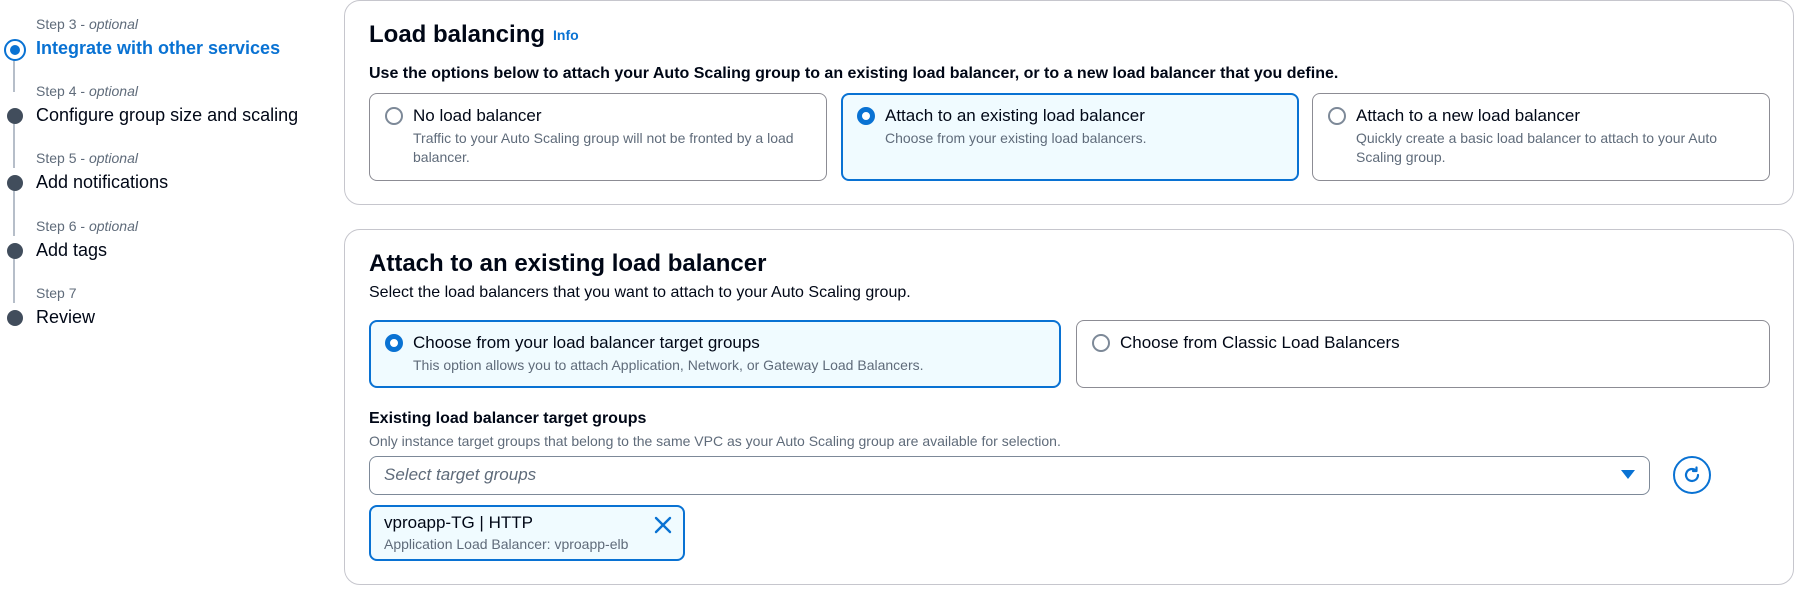 The image size is (1808, 597). Describe the element at coordinates (87, 226) in the screenshot. I see `step-number: Step 6 - optional` at that location.